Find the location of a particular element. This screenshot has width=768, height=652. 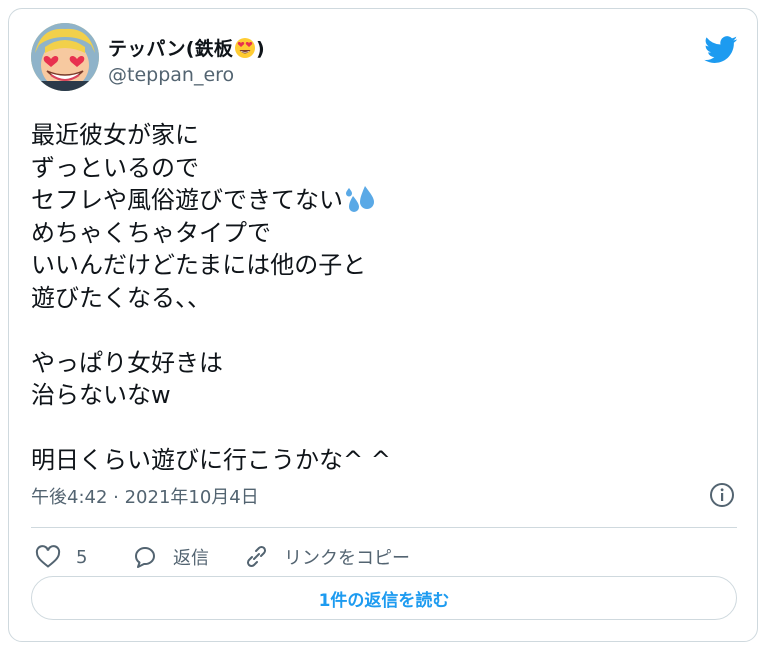

reply-bubble-icon is located at coordinates (145, 557).